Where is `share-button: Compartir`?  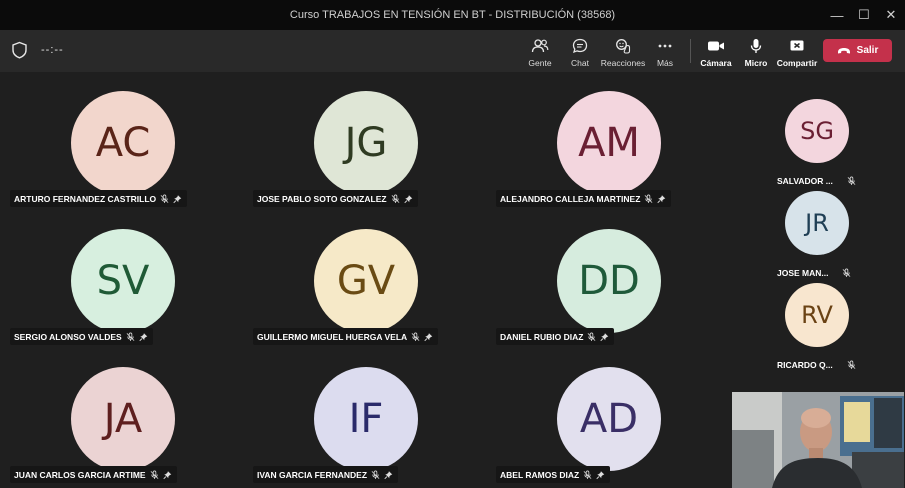
share-button: Compartir is located at coordinates (797, 52).